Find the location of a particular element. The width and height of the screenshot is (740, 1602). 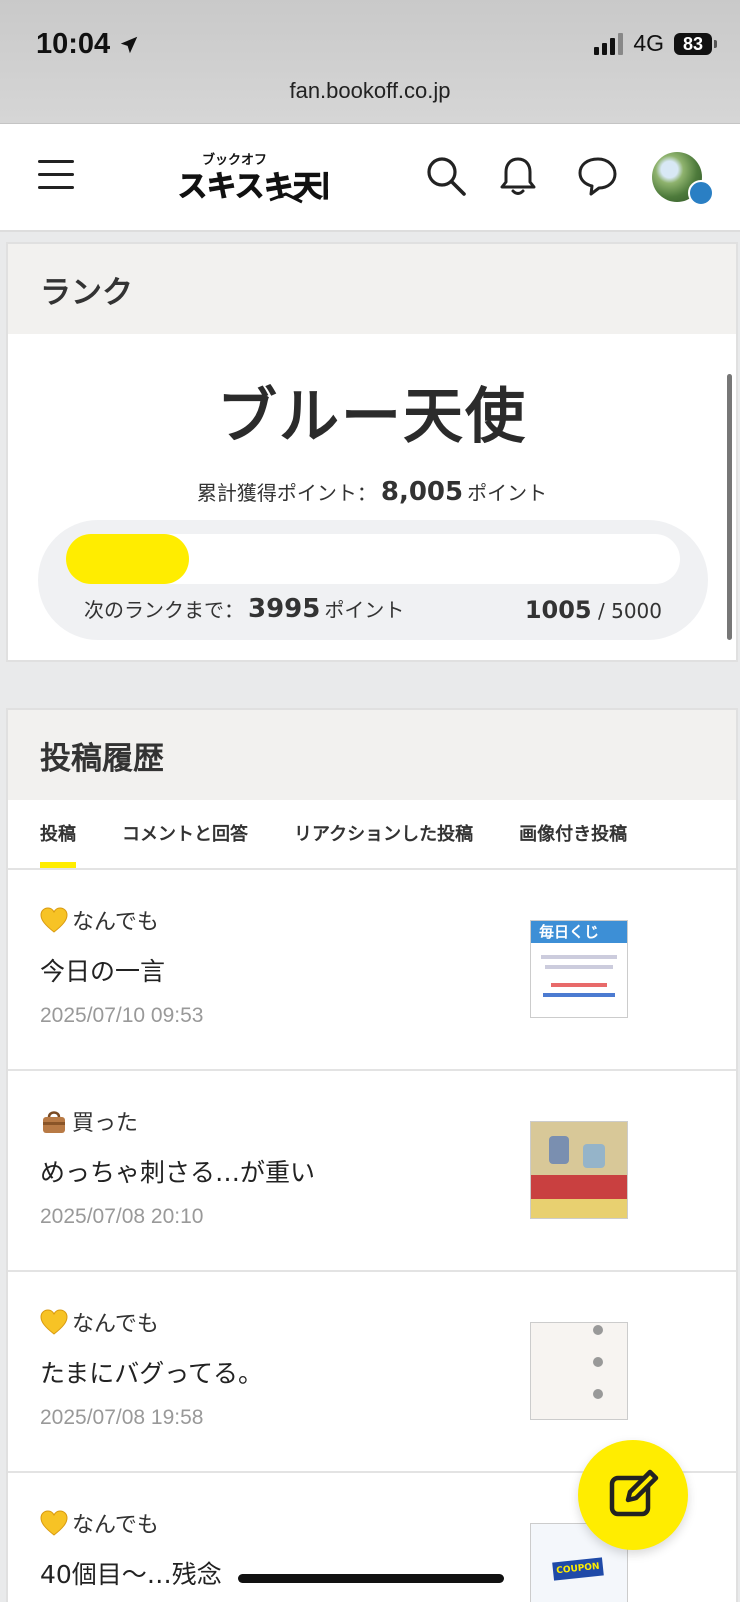

status-time: 10:04 is located at coordinates (88, 44).